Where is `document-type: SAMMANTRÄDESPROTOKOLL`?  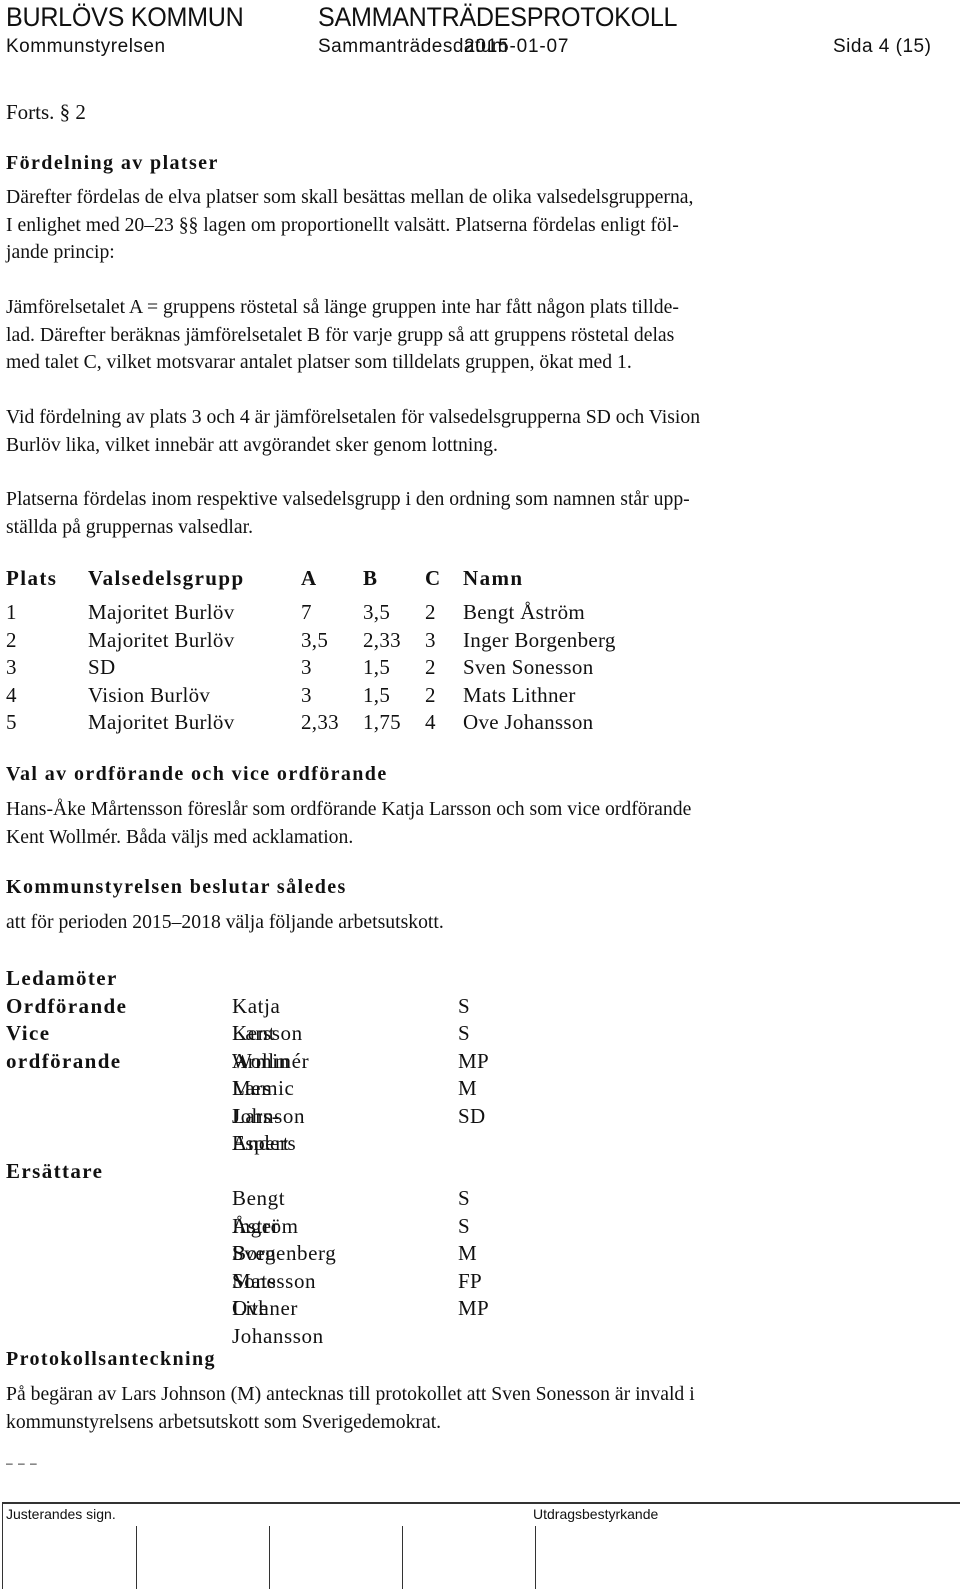 document-type: SAMMANTRÄDESPROTOKOLL is located at coordinates (498, 17).